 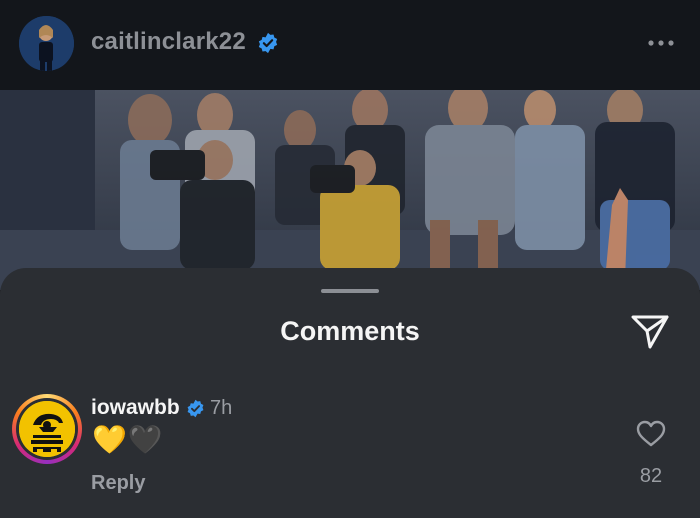 I want to click on sheet-title: Comments, so click(x=350, y=331).